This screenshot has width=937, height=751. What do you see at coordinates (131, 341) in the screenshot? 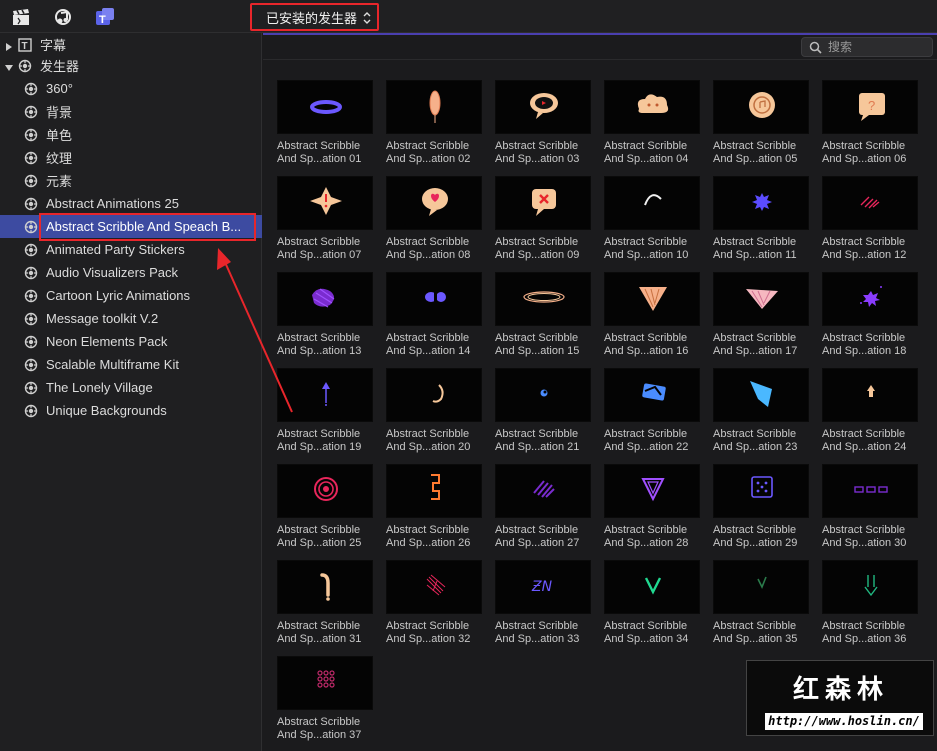
I see `sidebar-item: Neon Elements Pack` at bounding box center [131, 341].